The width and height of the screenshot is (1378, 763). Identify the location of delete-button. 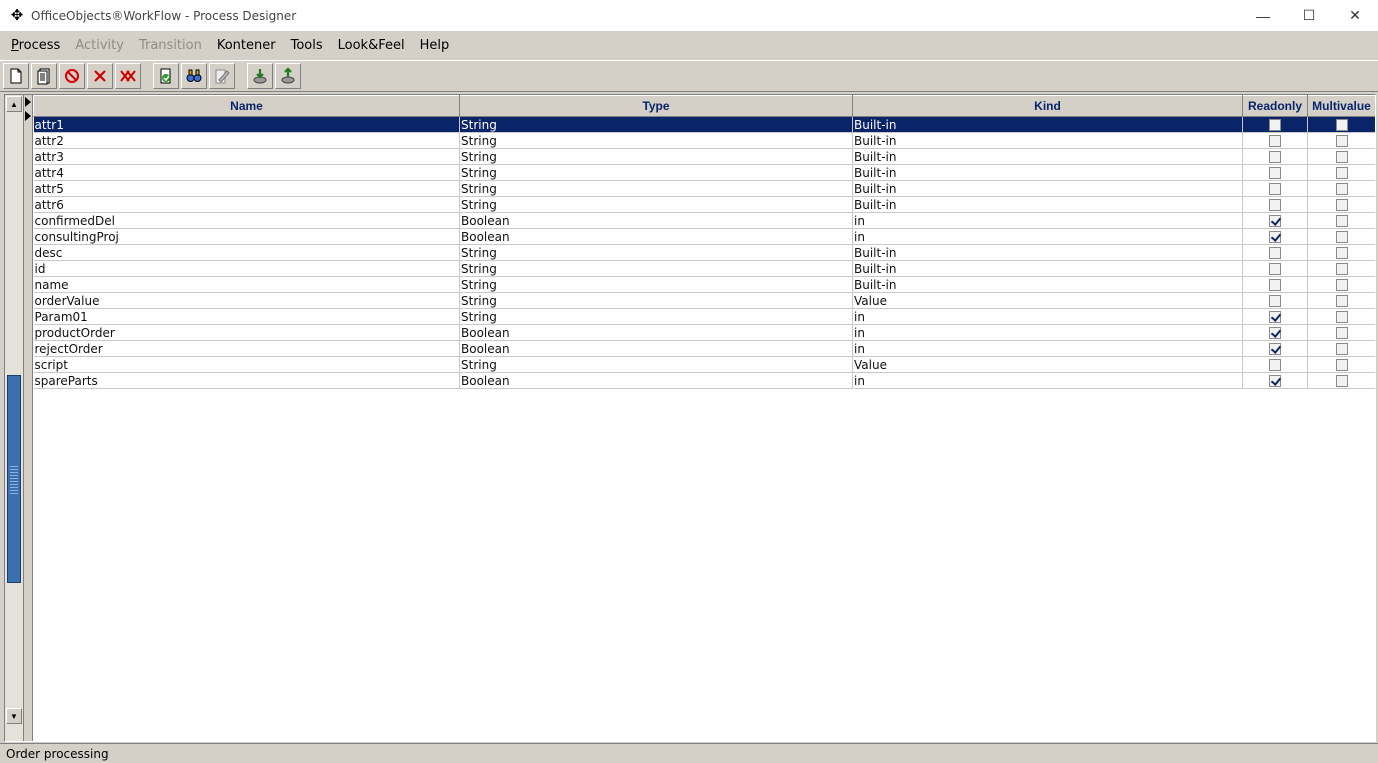
(100, 76).